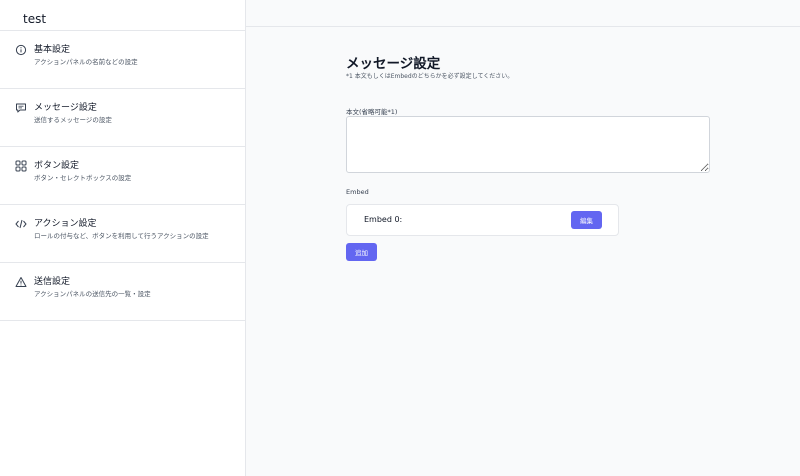 The image size is (800, 476). I want to click on sidebar-header: test, so click(122, 15).